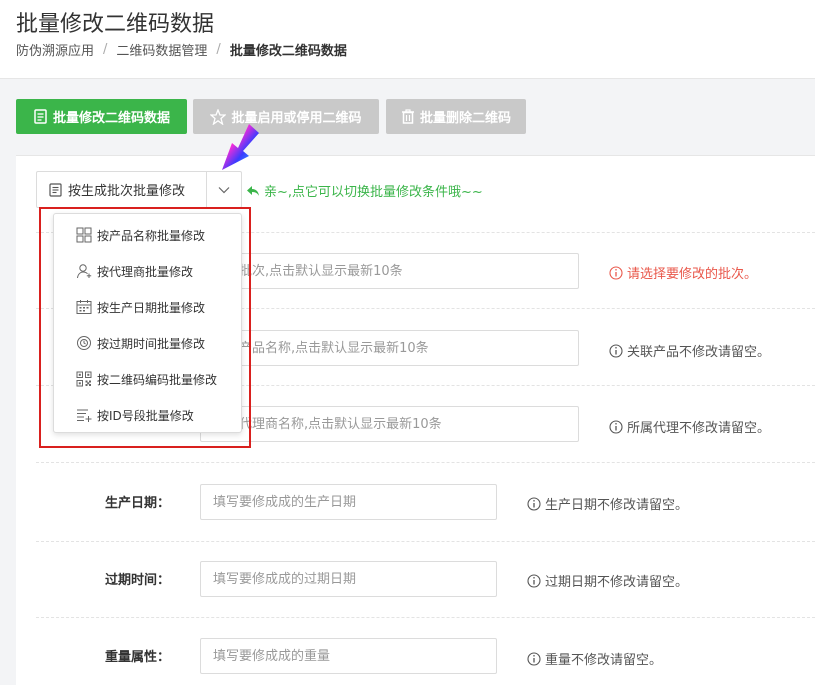 Image resolution: width=815 pixels, height=685 pixels. What do you see at coordinates (692, 274) in the screenshot?
I see `batch-hint-text: 请选择要修改的批次。` at bounding box center [692, 274].